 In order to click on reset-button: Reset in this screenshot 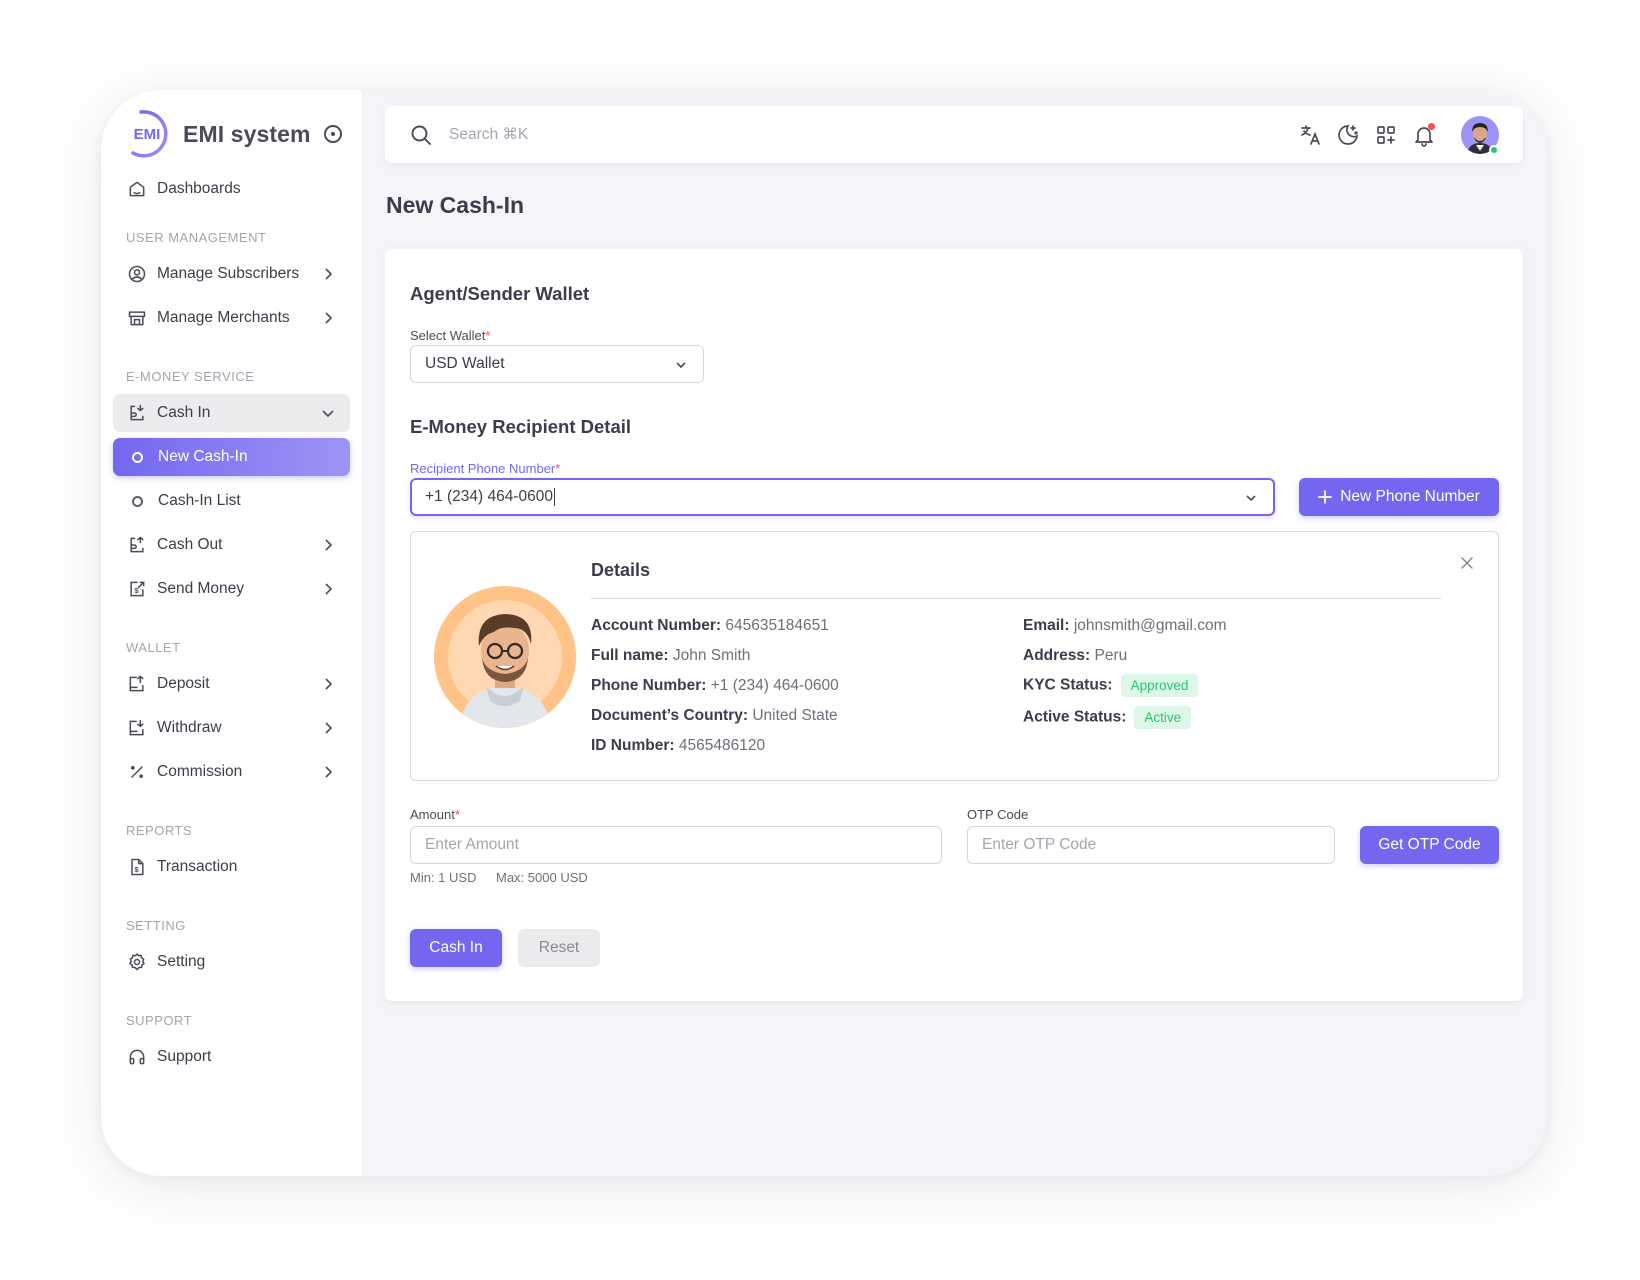, I will do `click(559, 948)`.